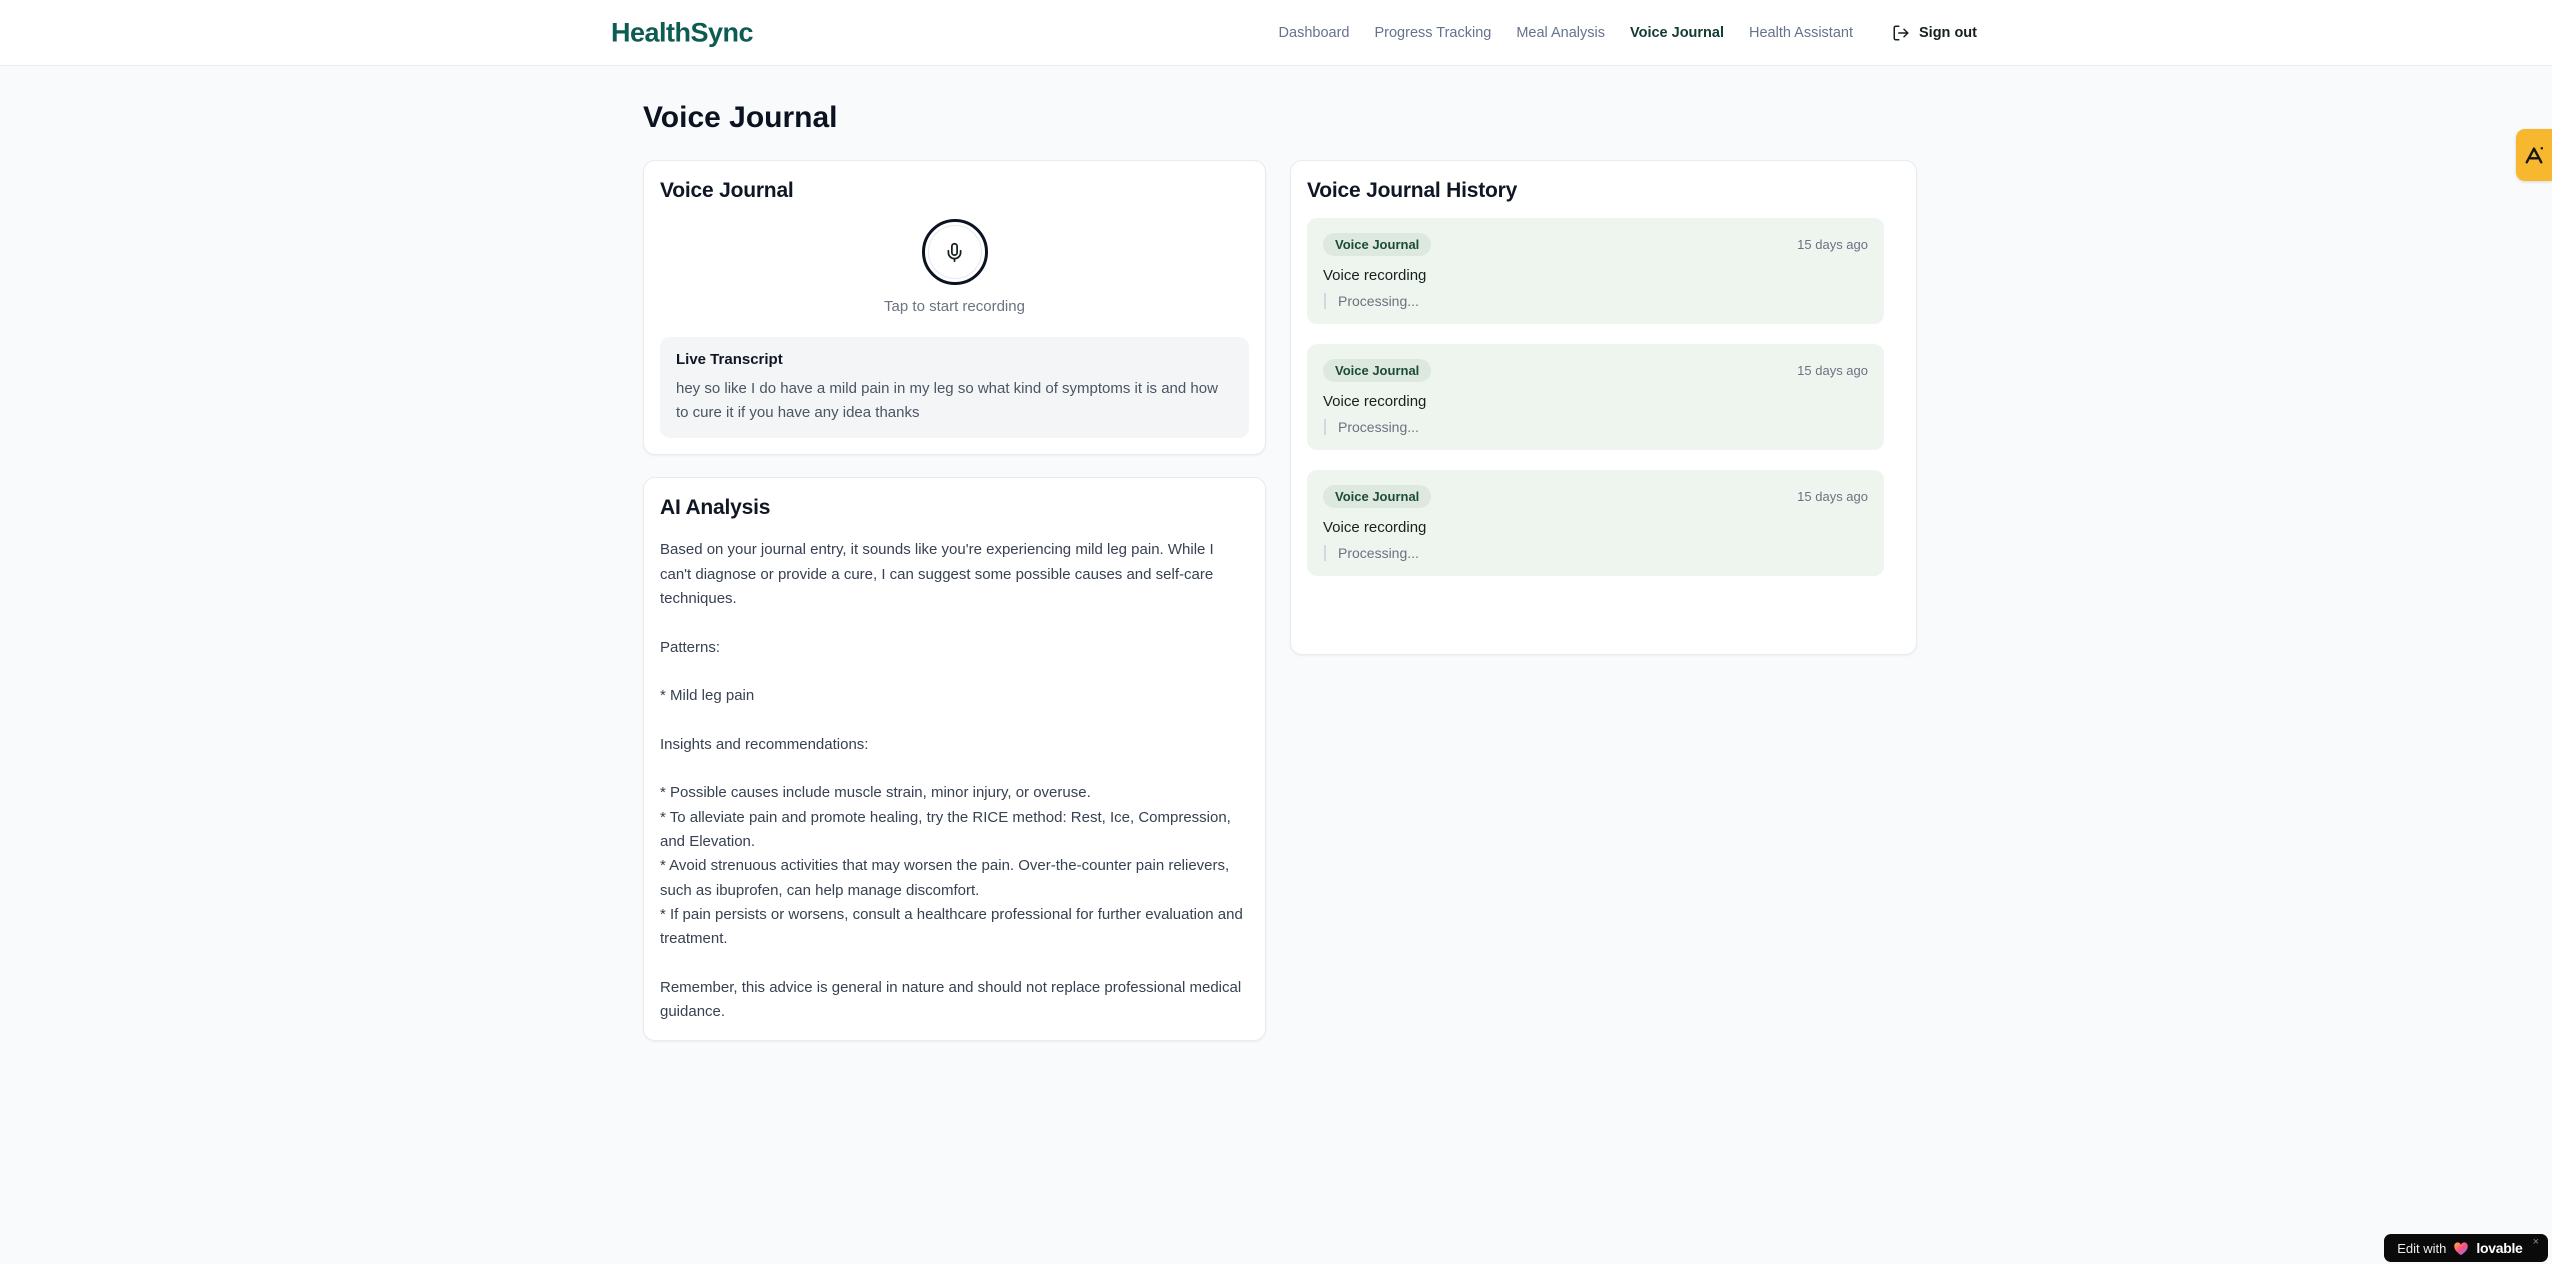 The image size is (2552, 1264). Describe the element at coordinates (1432, 33) in the screenshot. I see `nav-item-progress-tracking: Progress Tracking` at that location.